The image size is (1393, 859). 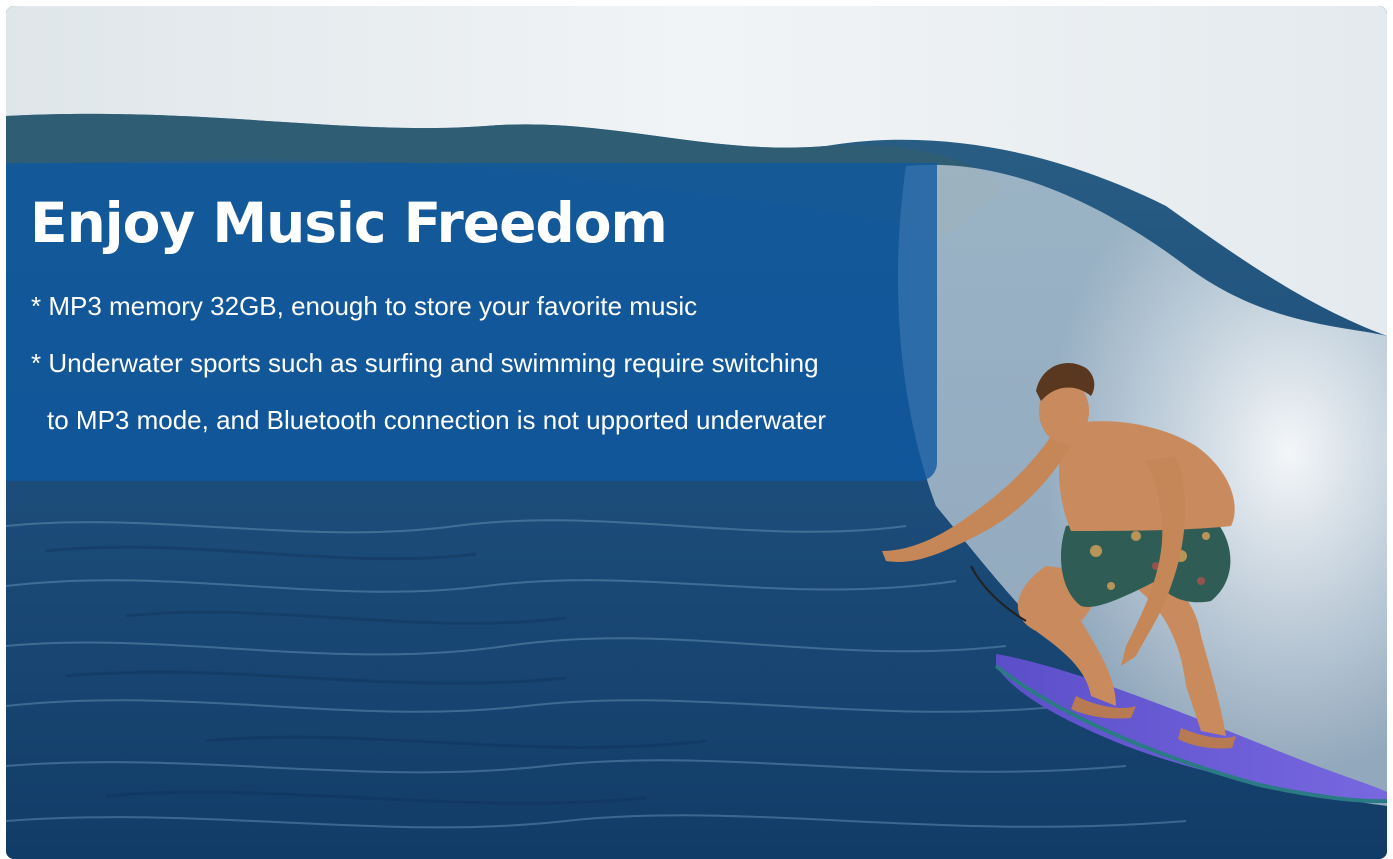 What do you see at coordinates (349, 223) in the screenshot?
I see `banner-title: Enjoy Music Freedom` at bounding box center [349, 223].